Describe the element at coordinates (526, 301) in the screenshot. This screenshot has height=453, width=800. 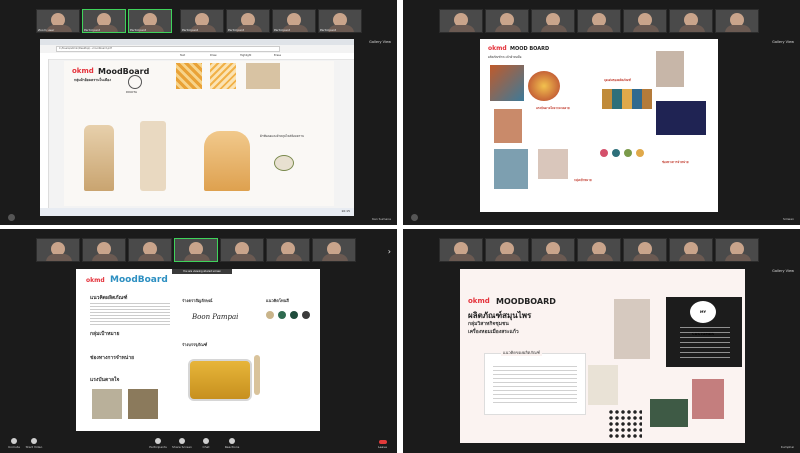
I see `slide-title: MOODBOARD` at that location.